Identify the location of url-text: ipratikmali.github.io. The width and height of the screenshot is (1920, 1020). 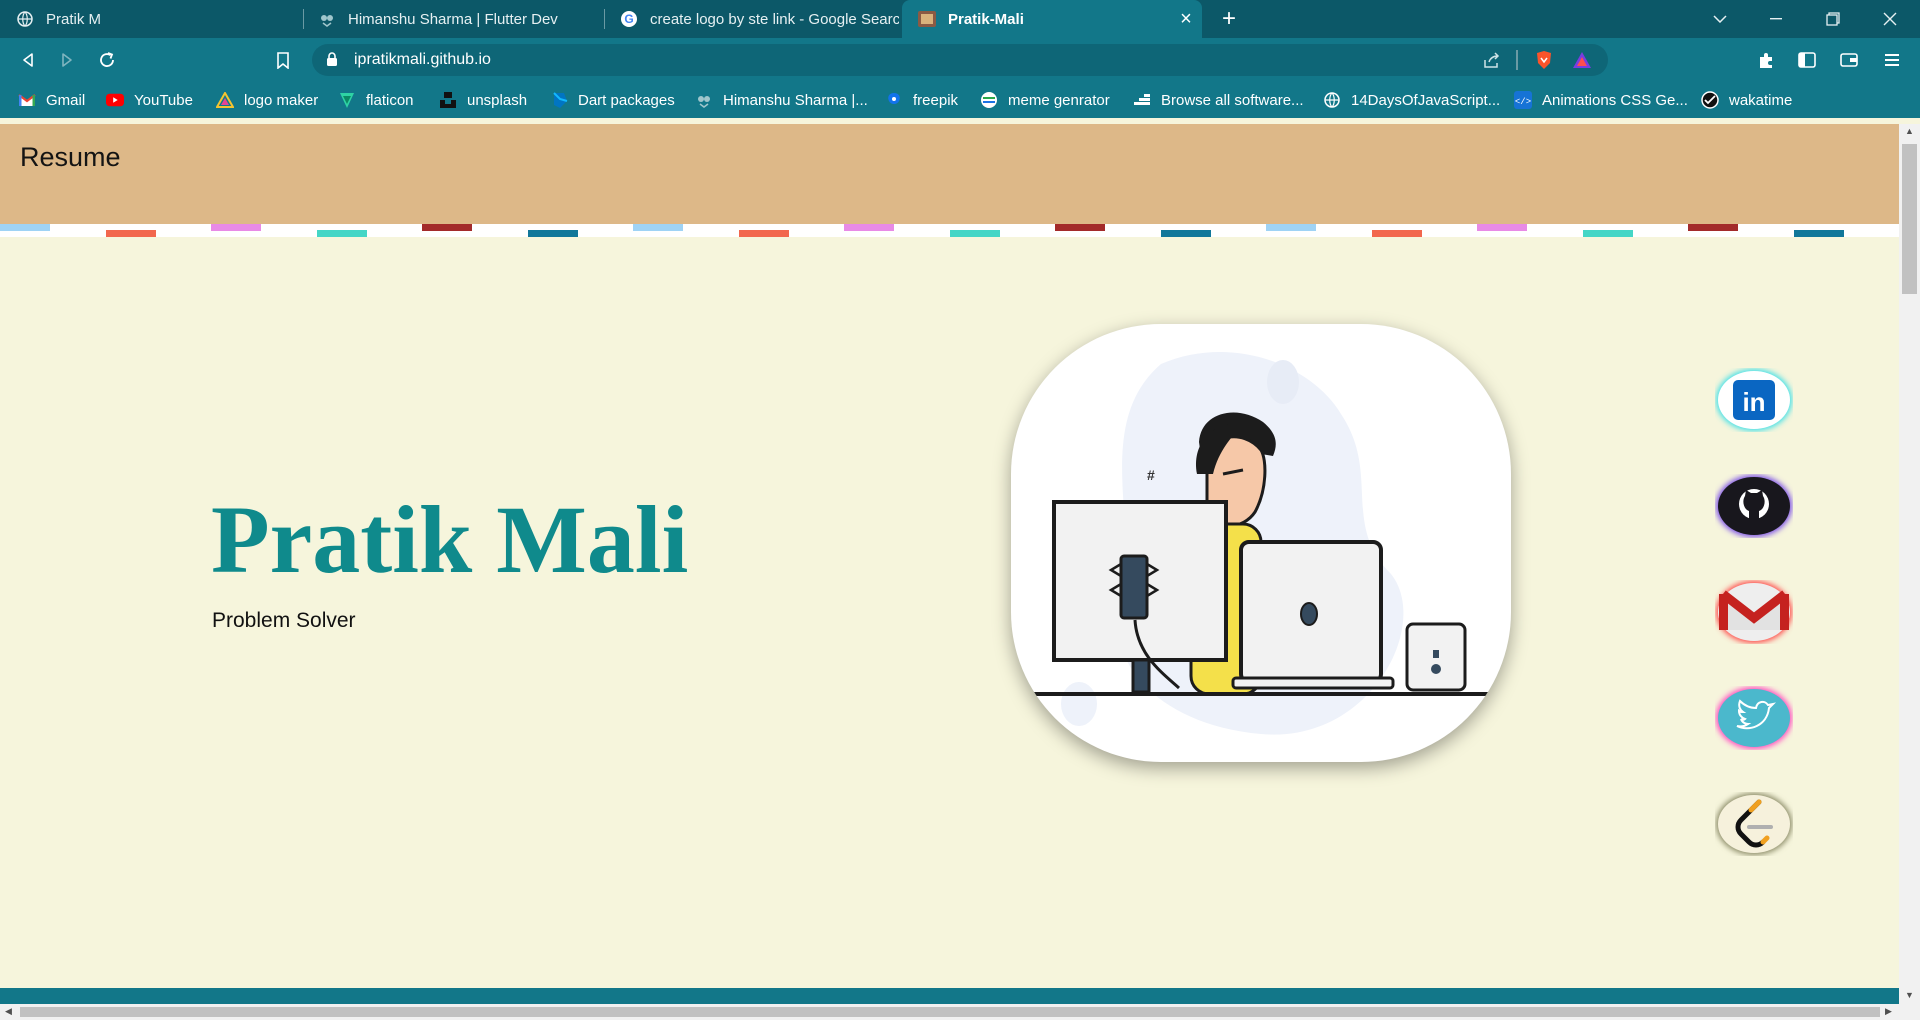
(422, 59).